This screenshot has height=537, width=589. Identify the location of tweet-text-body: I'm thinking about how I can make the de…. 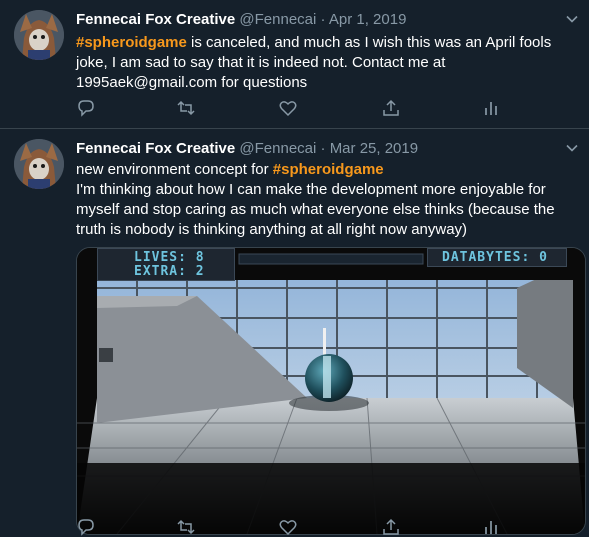
(315, 209).